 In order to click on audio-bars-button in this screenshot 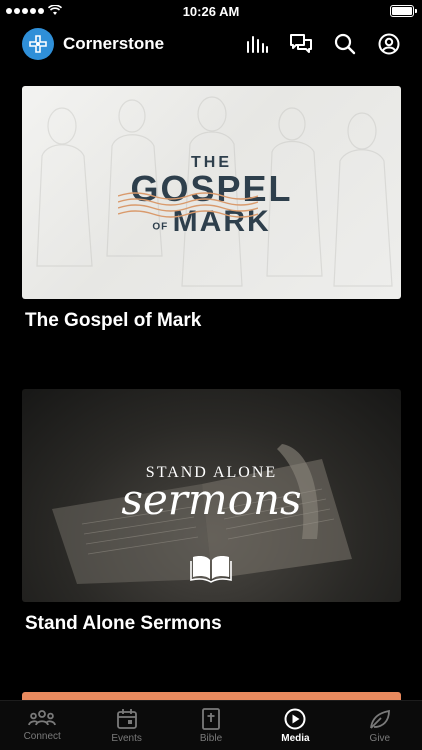, I will do `click(257, 44)`.